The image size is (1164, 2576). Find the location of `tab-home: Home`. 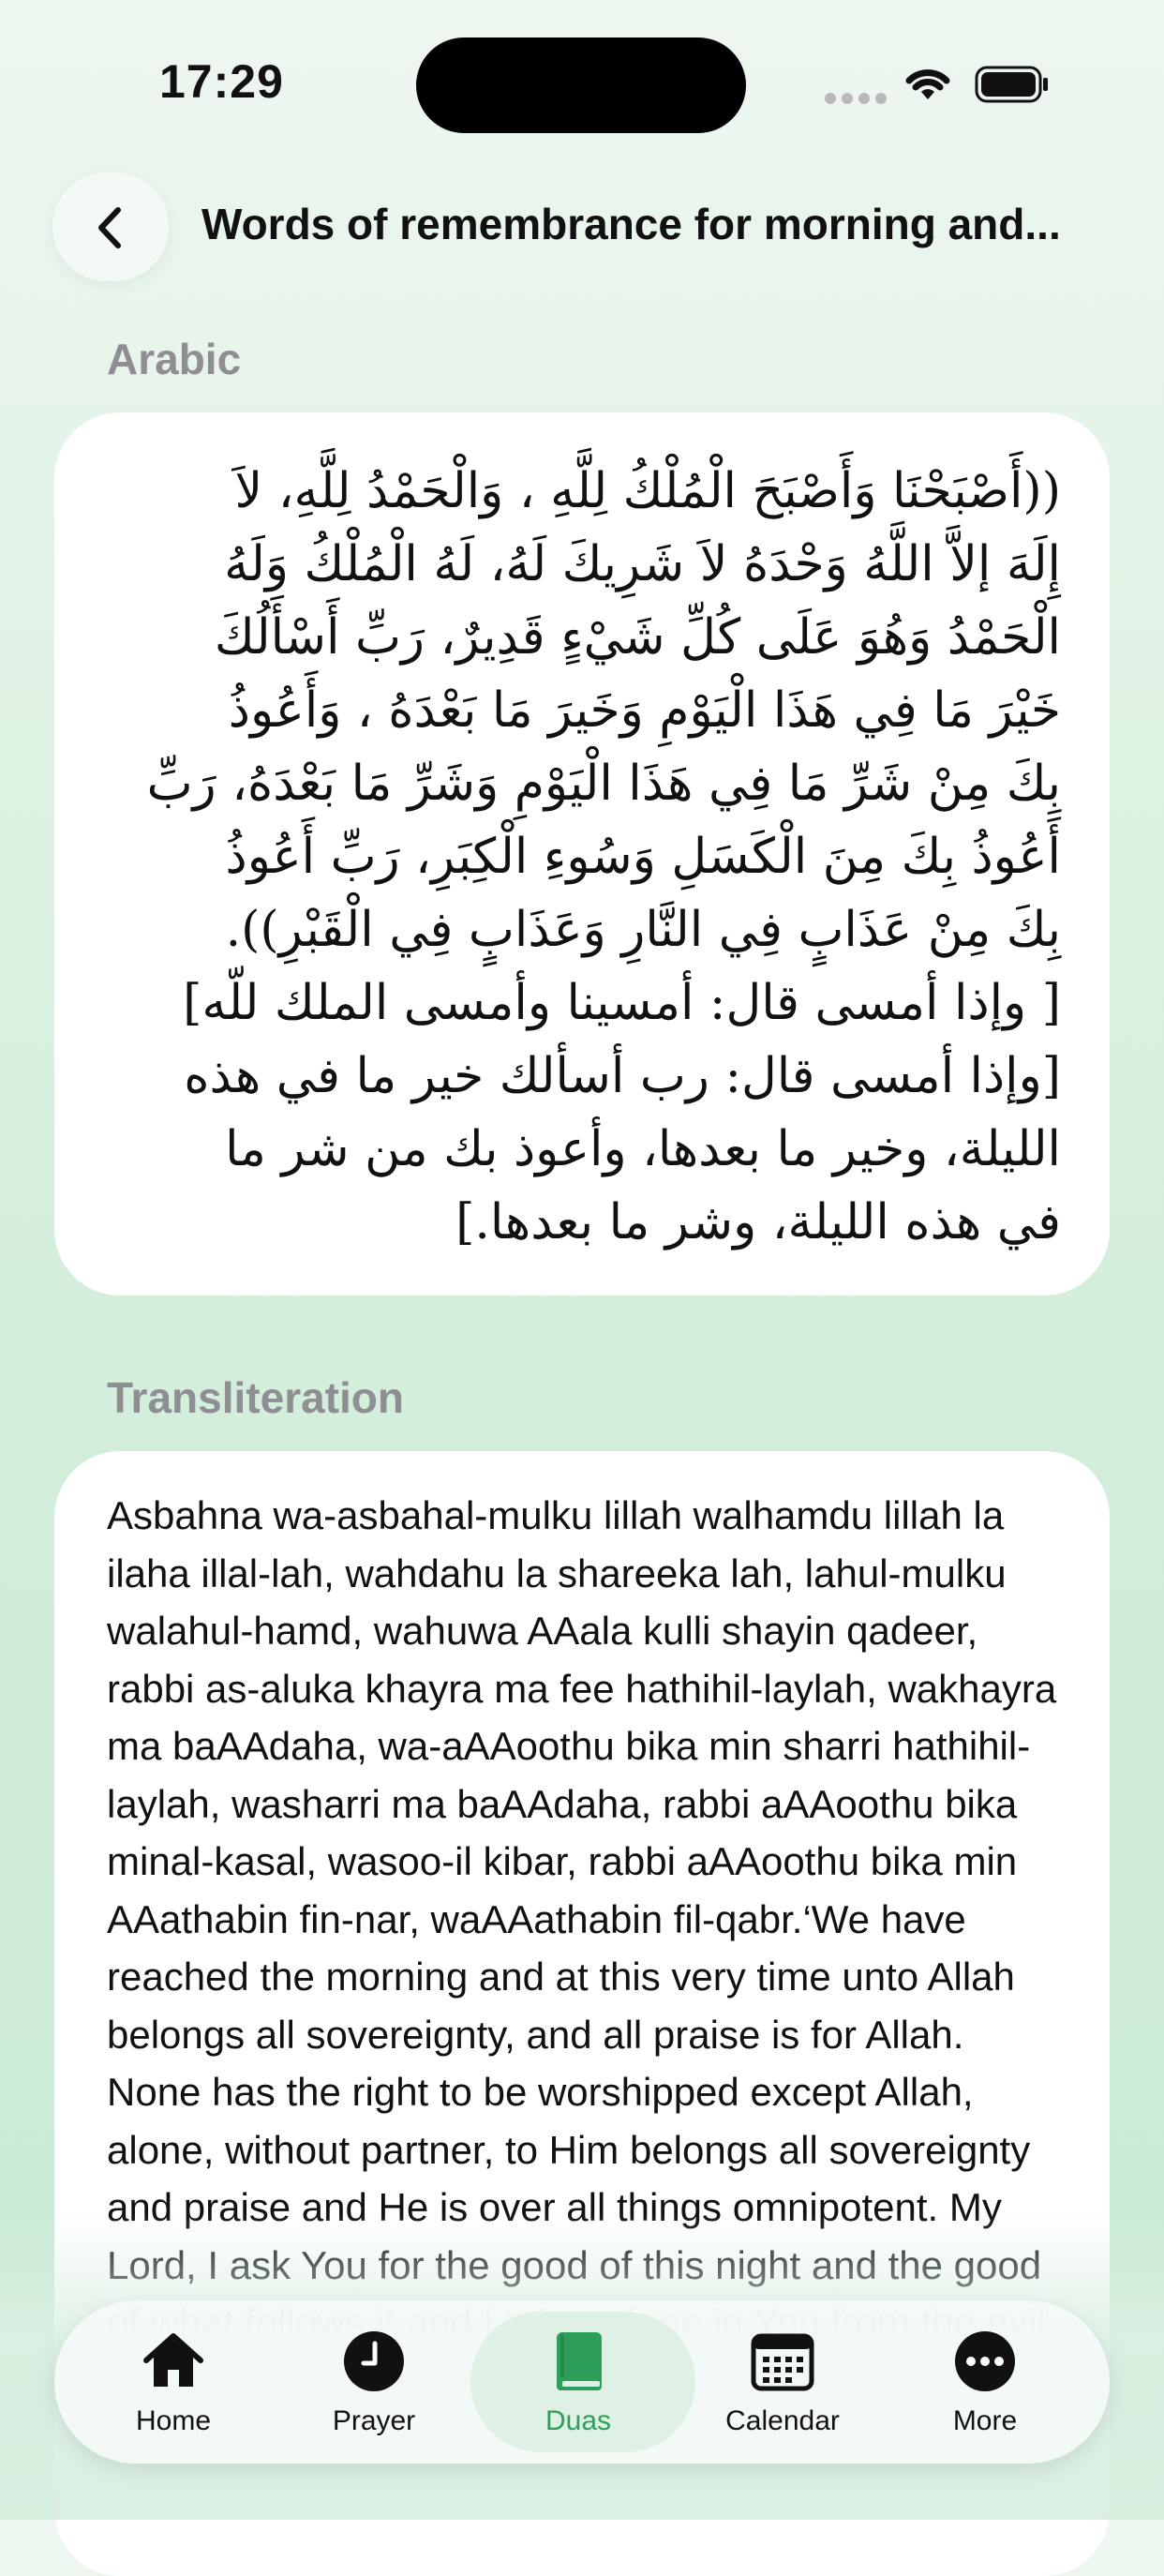

tab-home: Home is located at coordinates (173, 2382).